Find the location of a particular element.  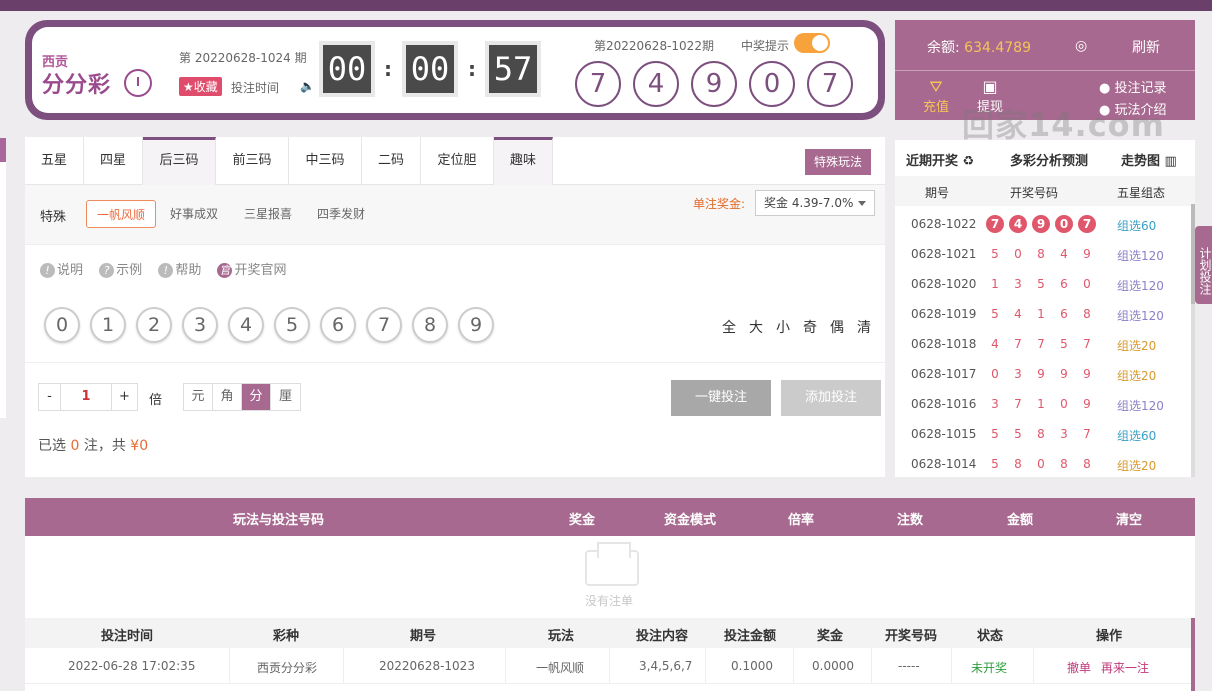

unit-jiao: 角 is located at coordinates (227, 397).